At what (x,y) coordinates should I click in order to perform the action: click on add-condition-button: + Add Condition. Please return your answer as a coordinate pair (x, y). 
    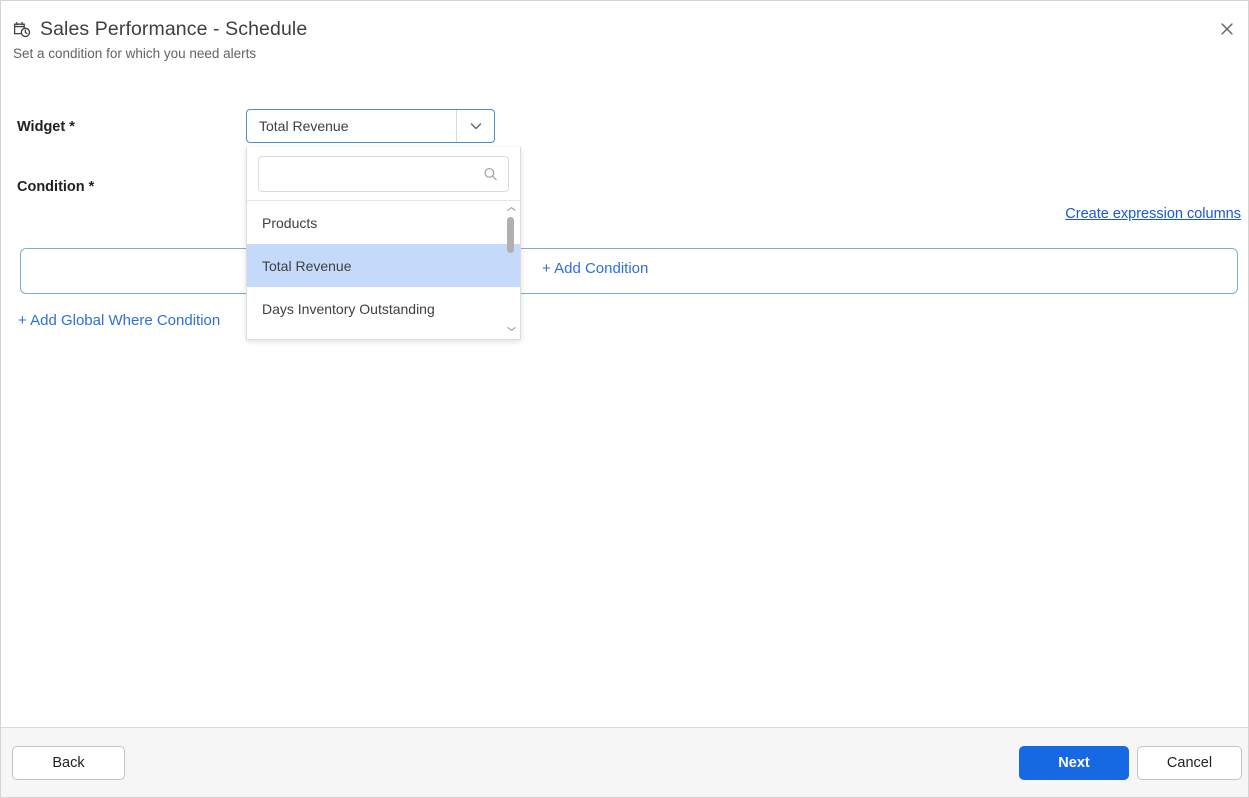
    Looking at the image, I should click on (595, 268).